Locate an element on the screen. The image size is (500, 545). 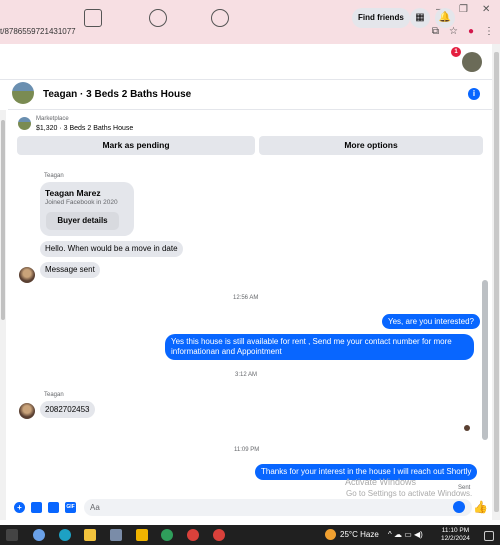
outgoing-message: Yes, are you interested? is located at coordinates (431, 321).